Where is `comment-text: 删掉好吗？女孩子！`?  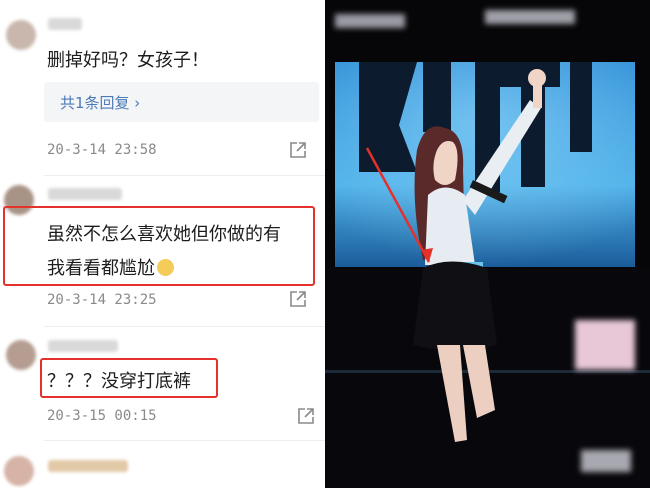
comment-text: 删掉好吗？女孩子！ is located at coordinates (128, 60).